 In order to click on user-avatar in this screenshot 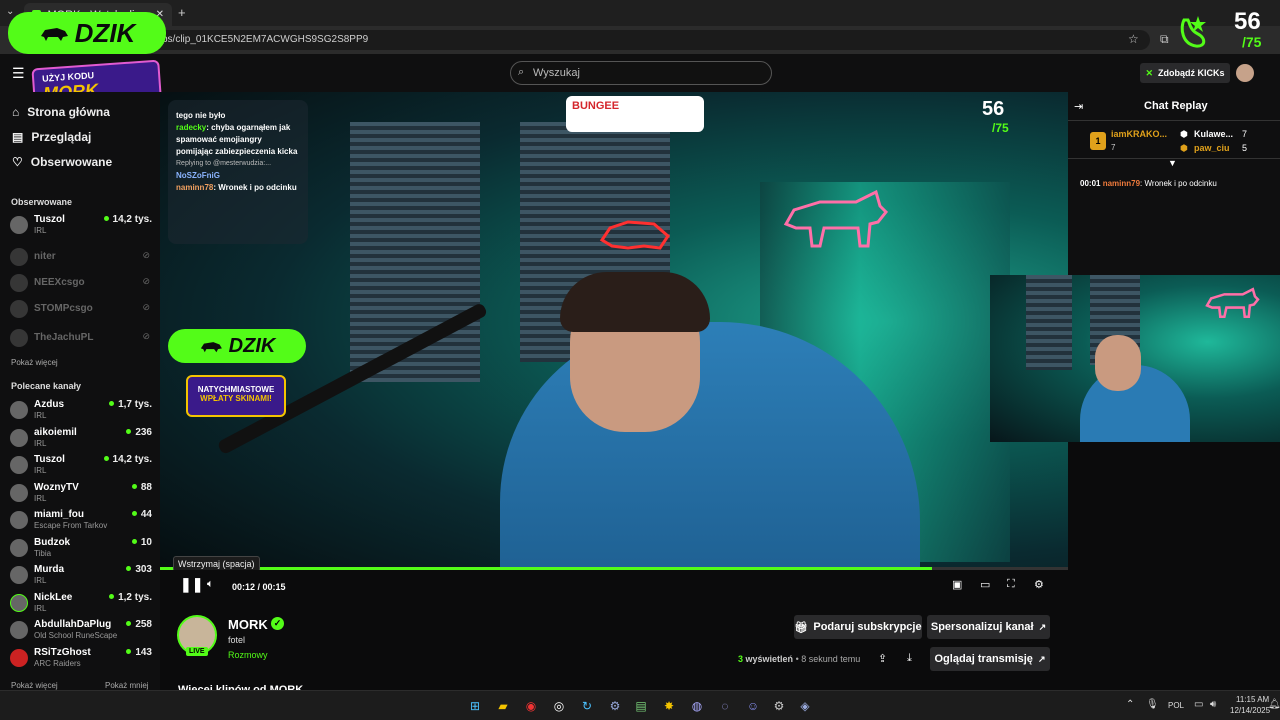, I will do `click(1245, 73)`.